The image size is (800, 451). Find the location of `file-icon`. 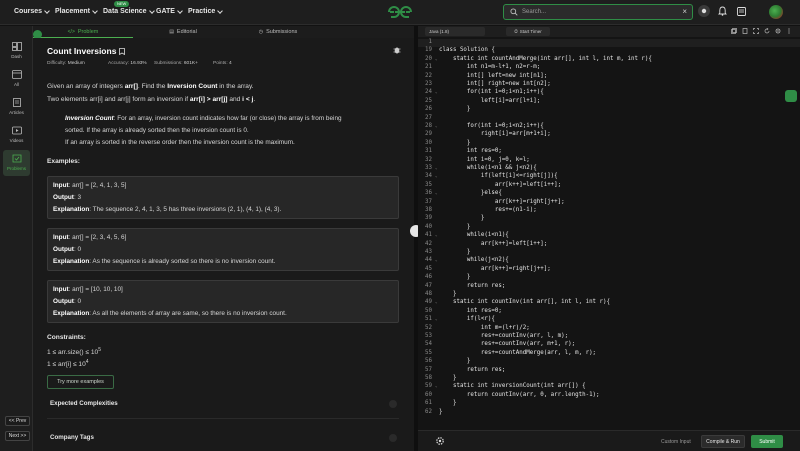

file-icon is located at coordinates (745, 31).